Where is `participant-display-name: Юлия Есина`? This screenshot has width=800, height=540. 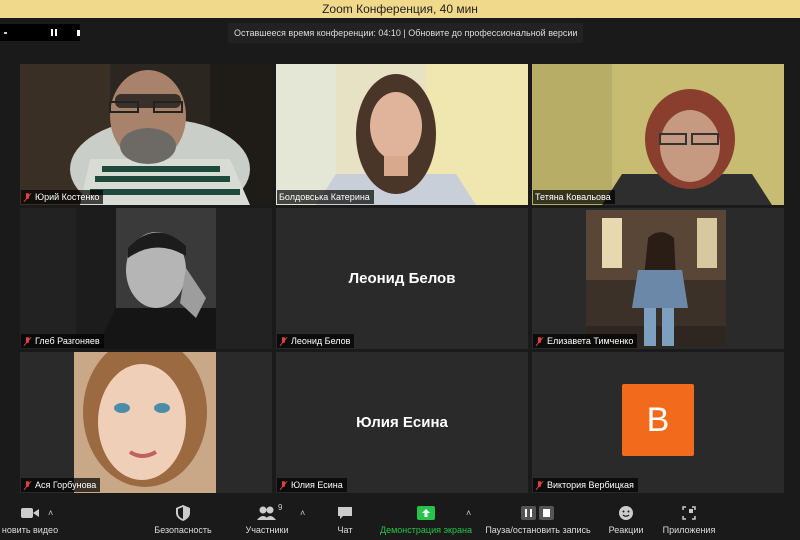
participant-display-name: Юлия Есина is located at coordinates (402, 422).